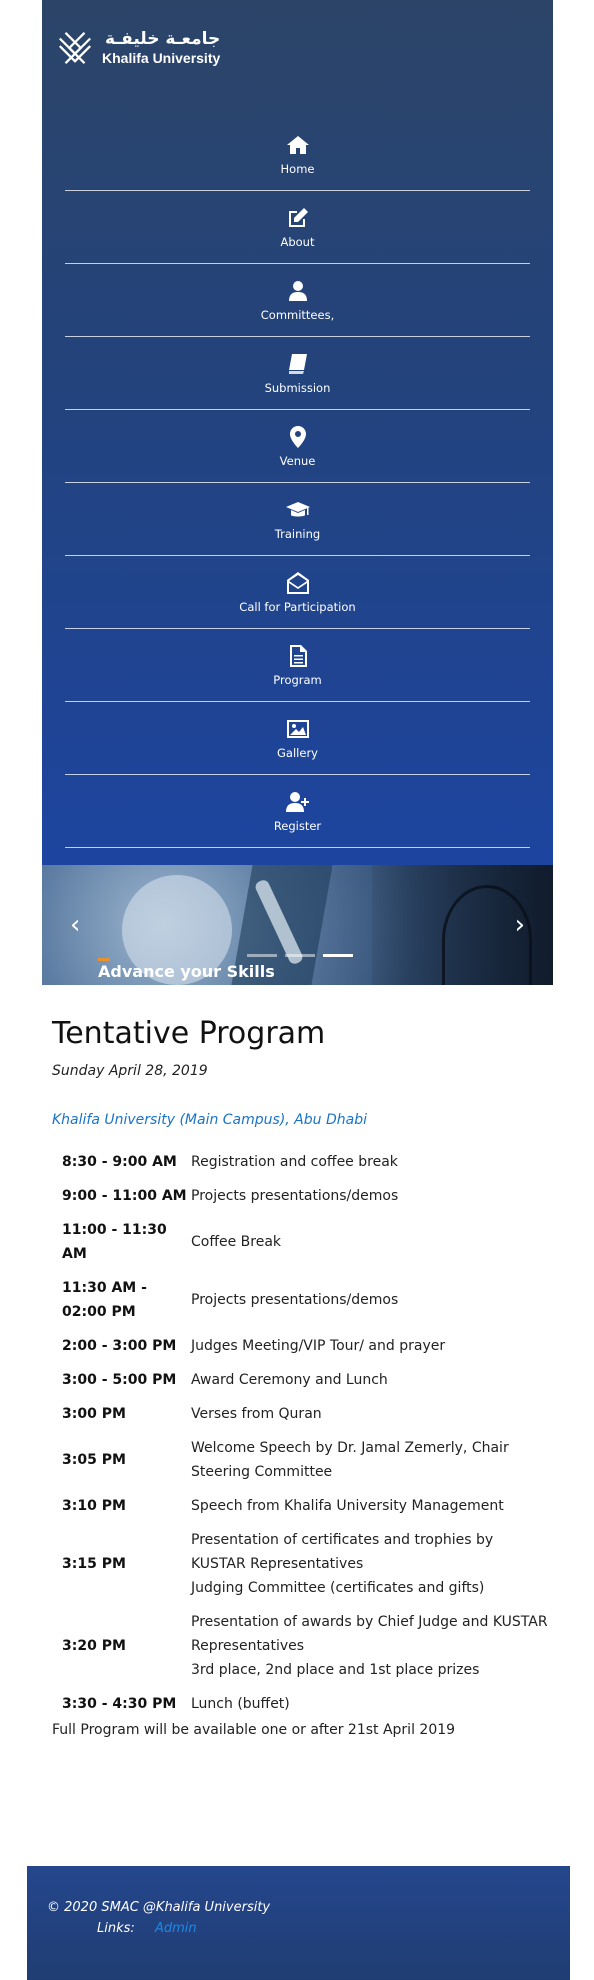 This screenshot has width=594, height=1980. What do you see at coordinates (176, 1928) in the screenshot?
I see `admin-link: Admin` at bounding box center [176, 1928].